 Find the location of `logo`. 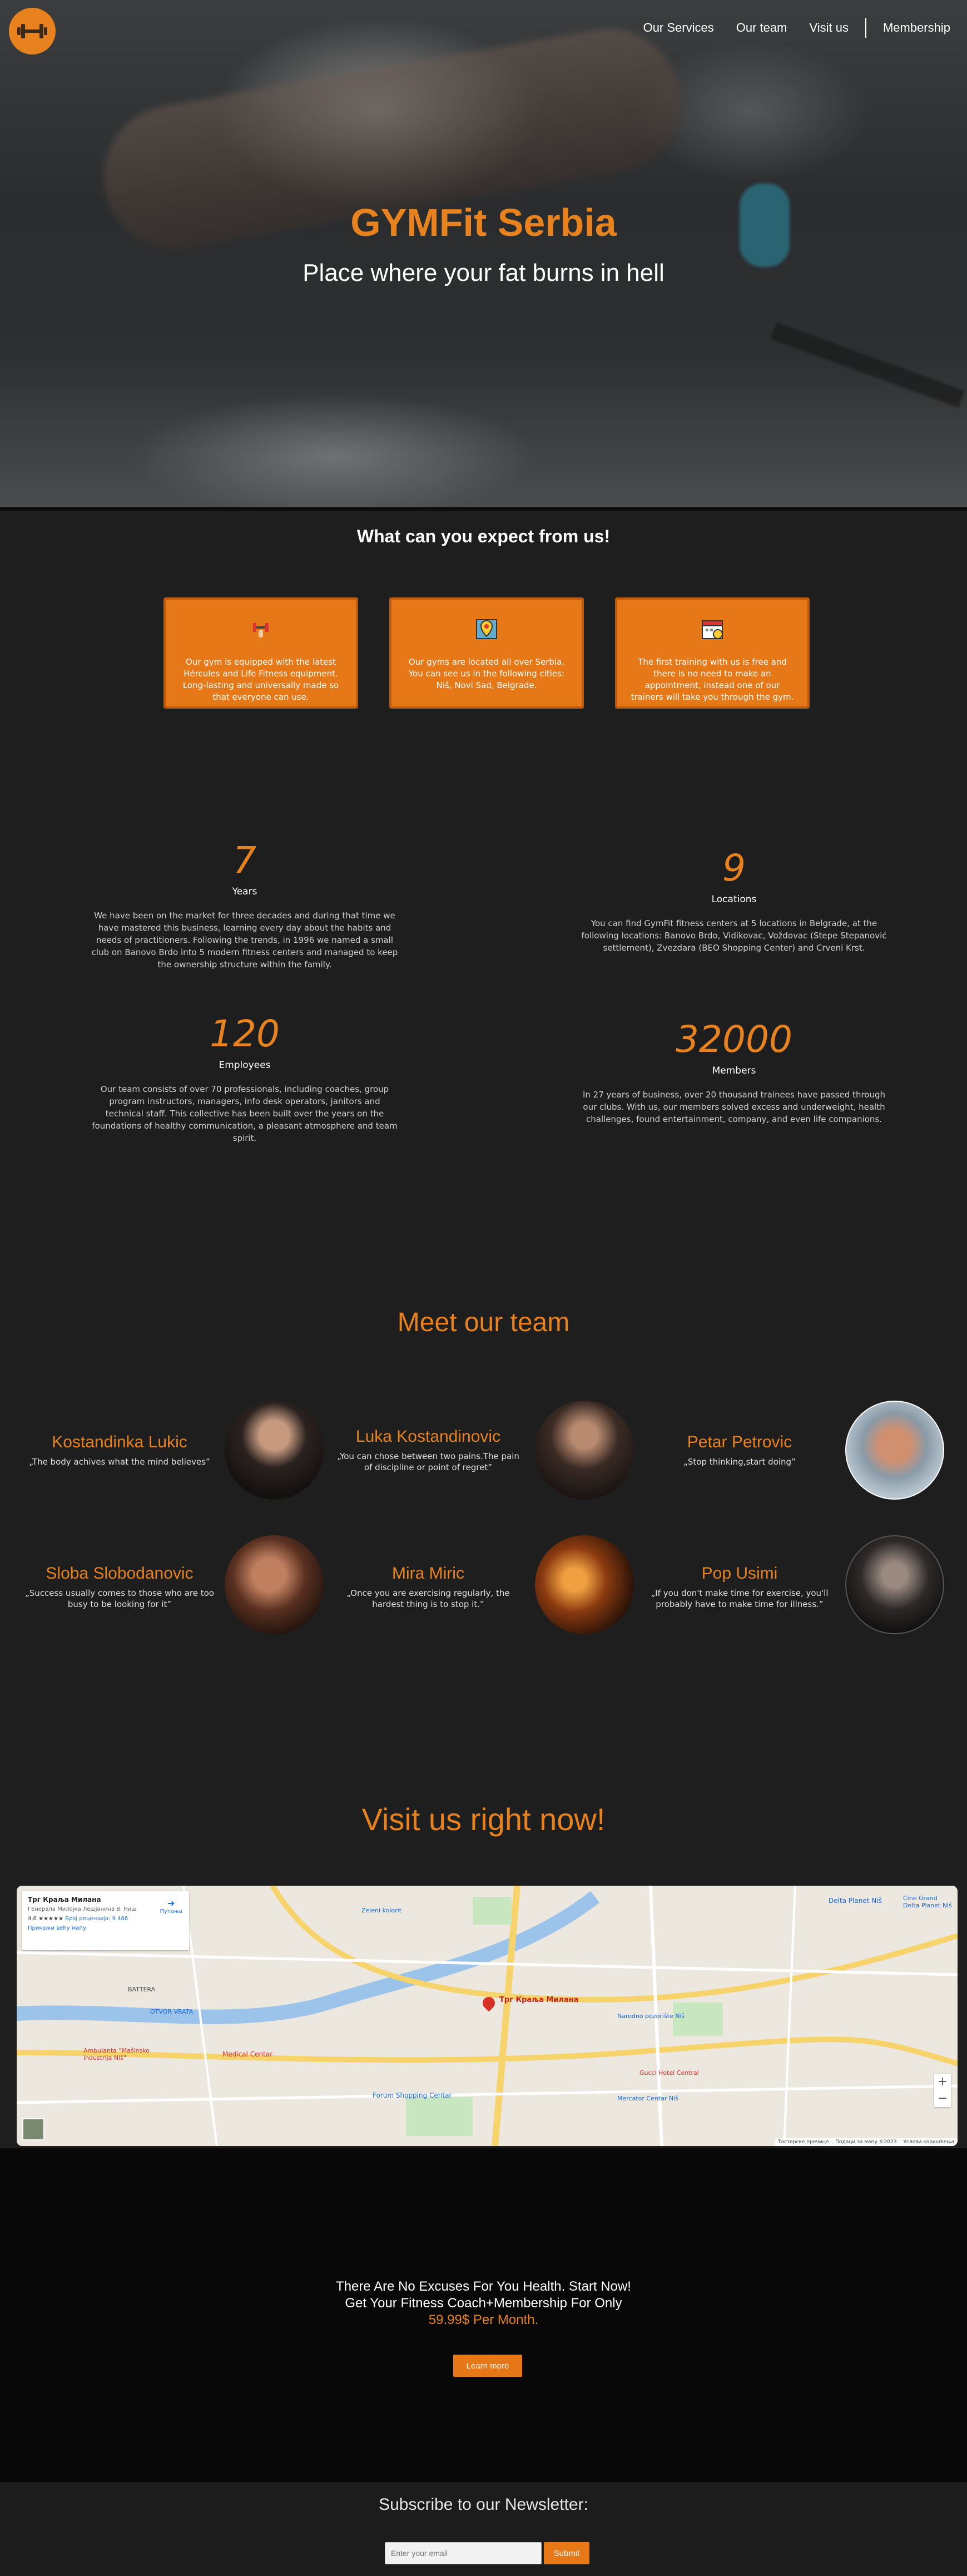

logo is located at coordinates (32, 31).